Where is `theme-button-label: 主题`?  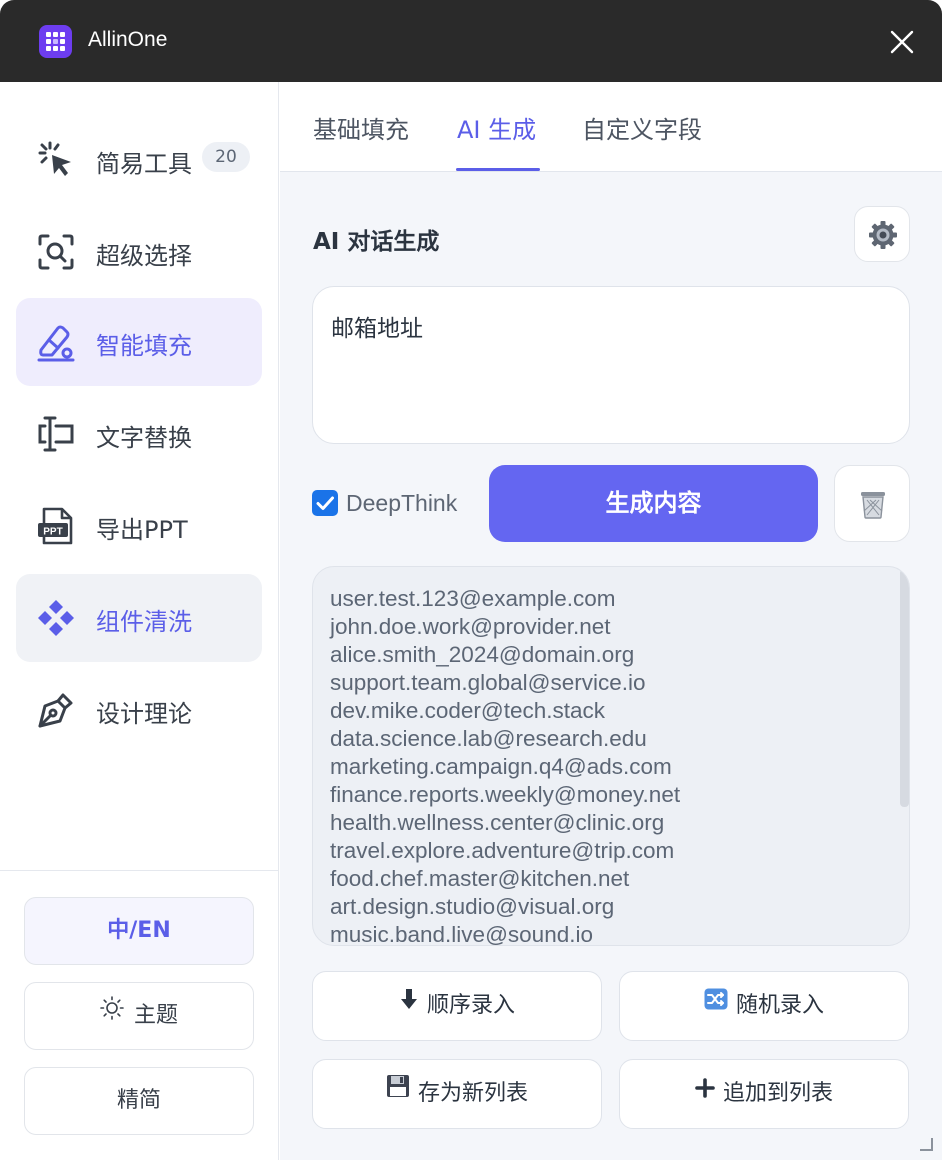 theme-button-label: 主题 is located at coordinates (155, 1015).